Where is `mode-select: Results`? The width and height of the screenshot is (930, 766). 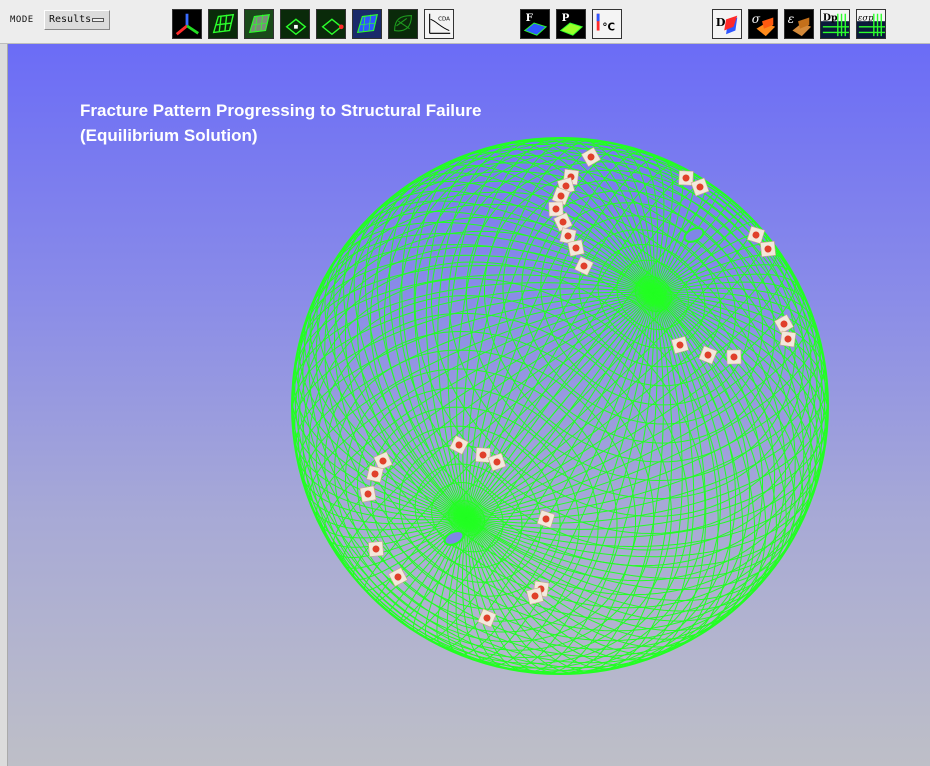 mode-select: Results is located at coordinates (77, 20).